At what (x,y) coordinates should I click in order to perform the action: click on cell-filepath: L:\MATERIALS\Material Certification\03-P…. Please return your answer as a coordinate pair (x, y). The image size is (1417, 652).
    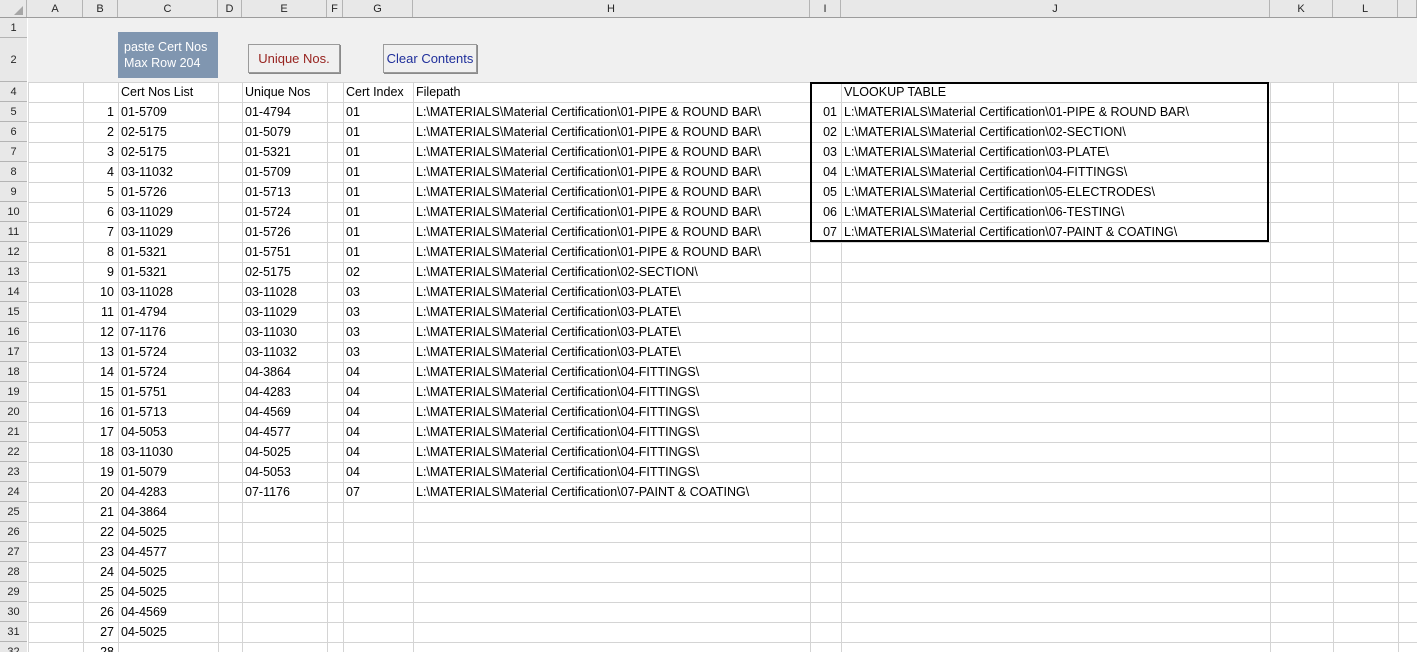
    Looking at the image, I should click on (611, 292).